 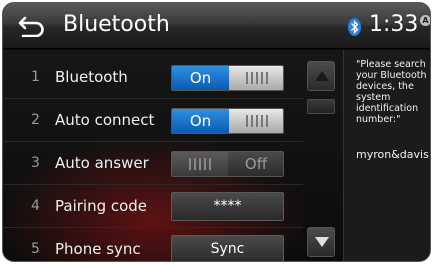 I want to click on bluetooth-icon, so click(x=354, y=27).